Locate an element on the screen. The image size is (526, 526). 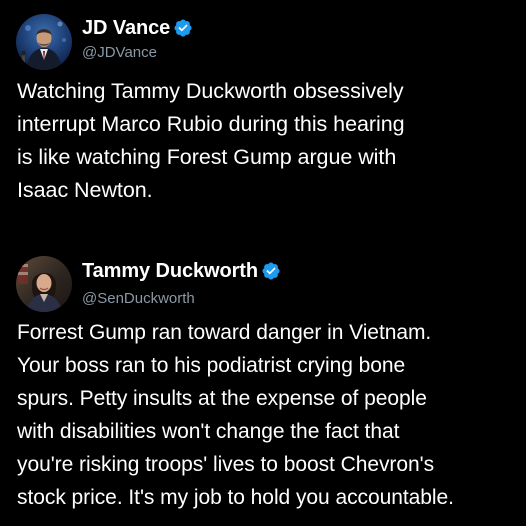
display-name: Tammy Duckworth is located at coordinates (170, 271).